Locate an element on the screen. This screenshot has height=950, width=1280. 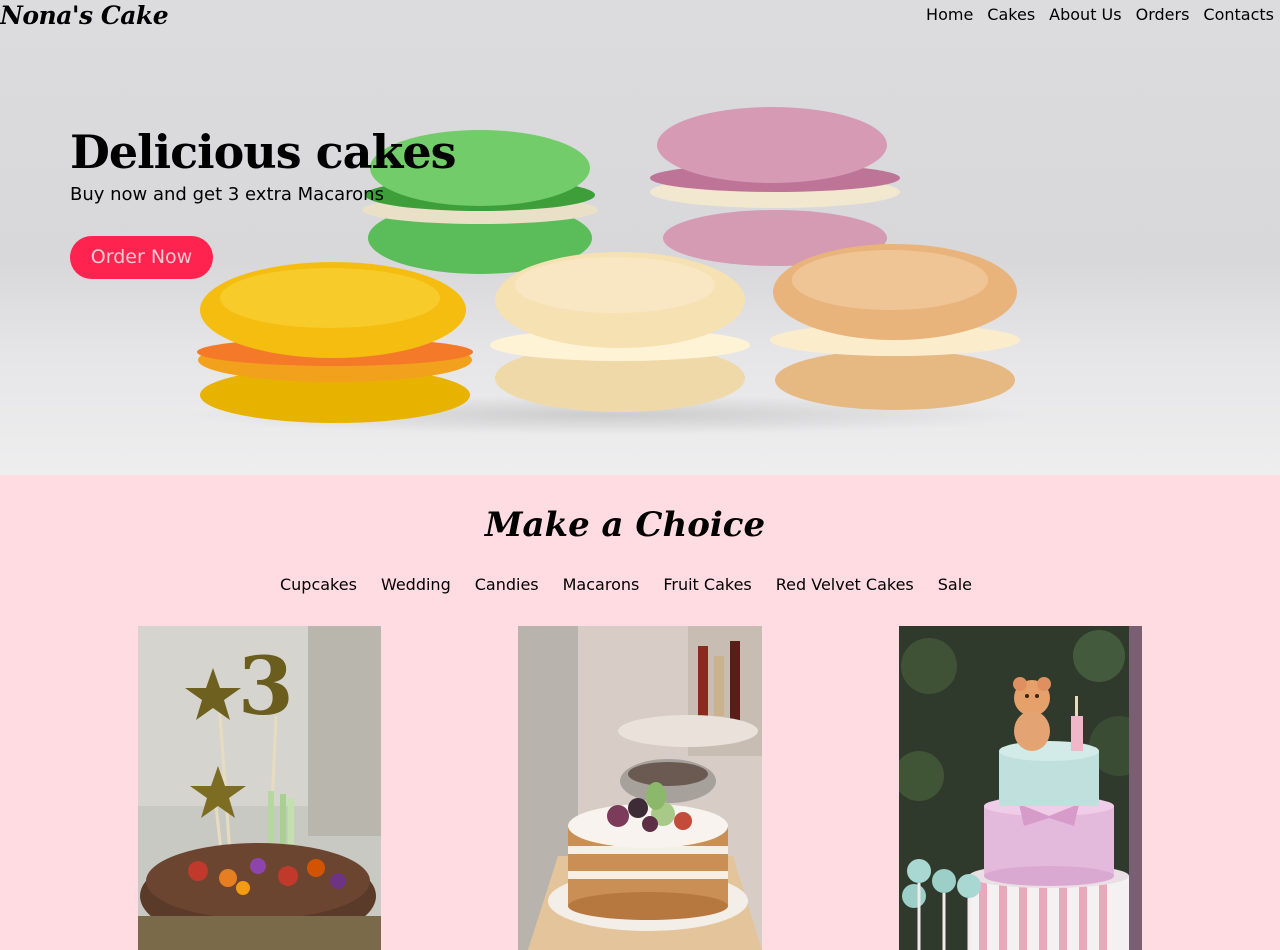
hero-title: Delicious cakes is located at coordinates (263, 152).